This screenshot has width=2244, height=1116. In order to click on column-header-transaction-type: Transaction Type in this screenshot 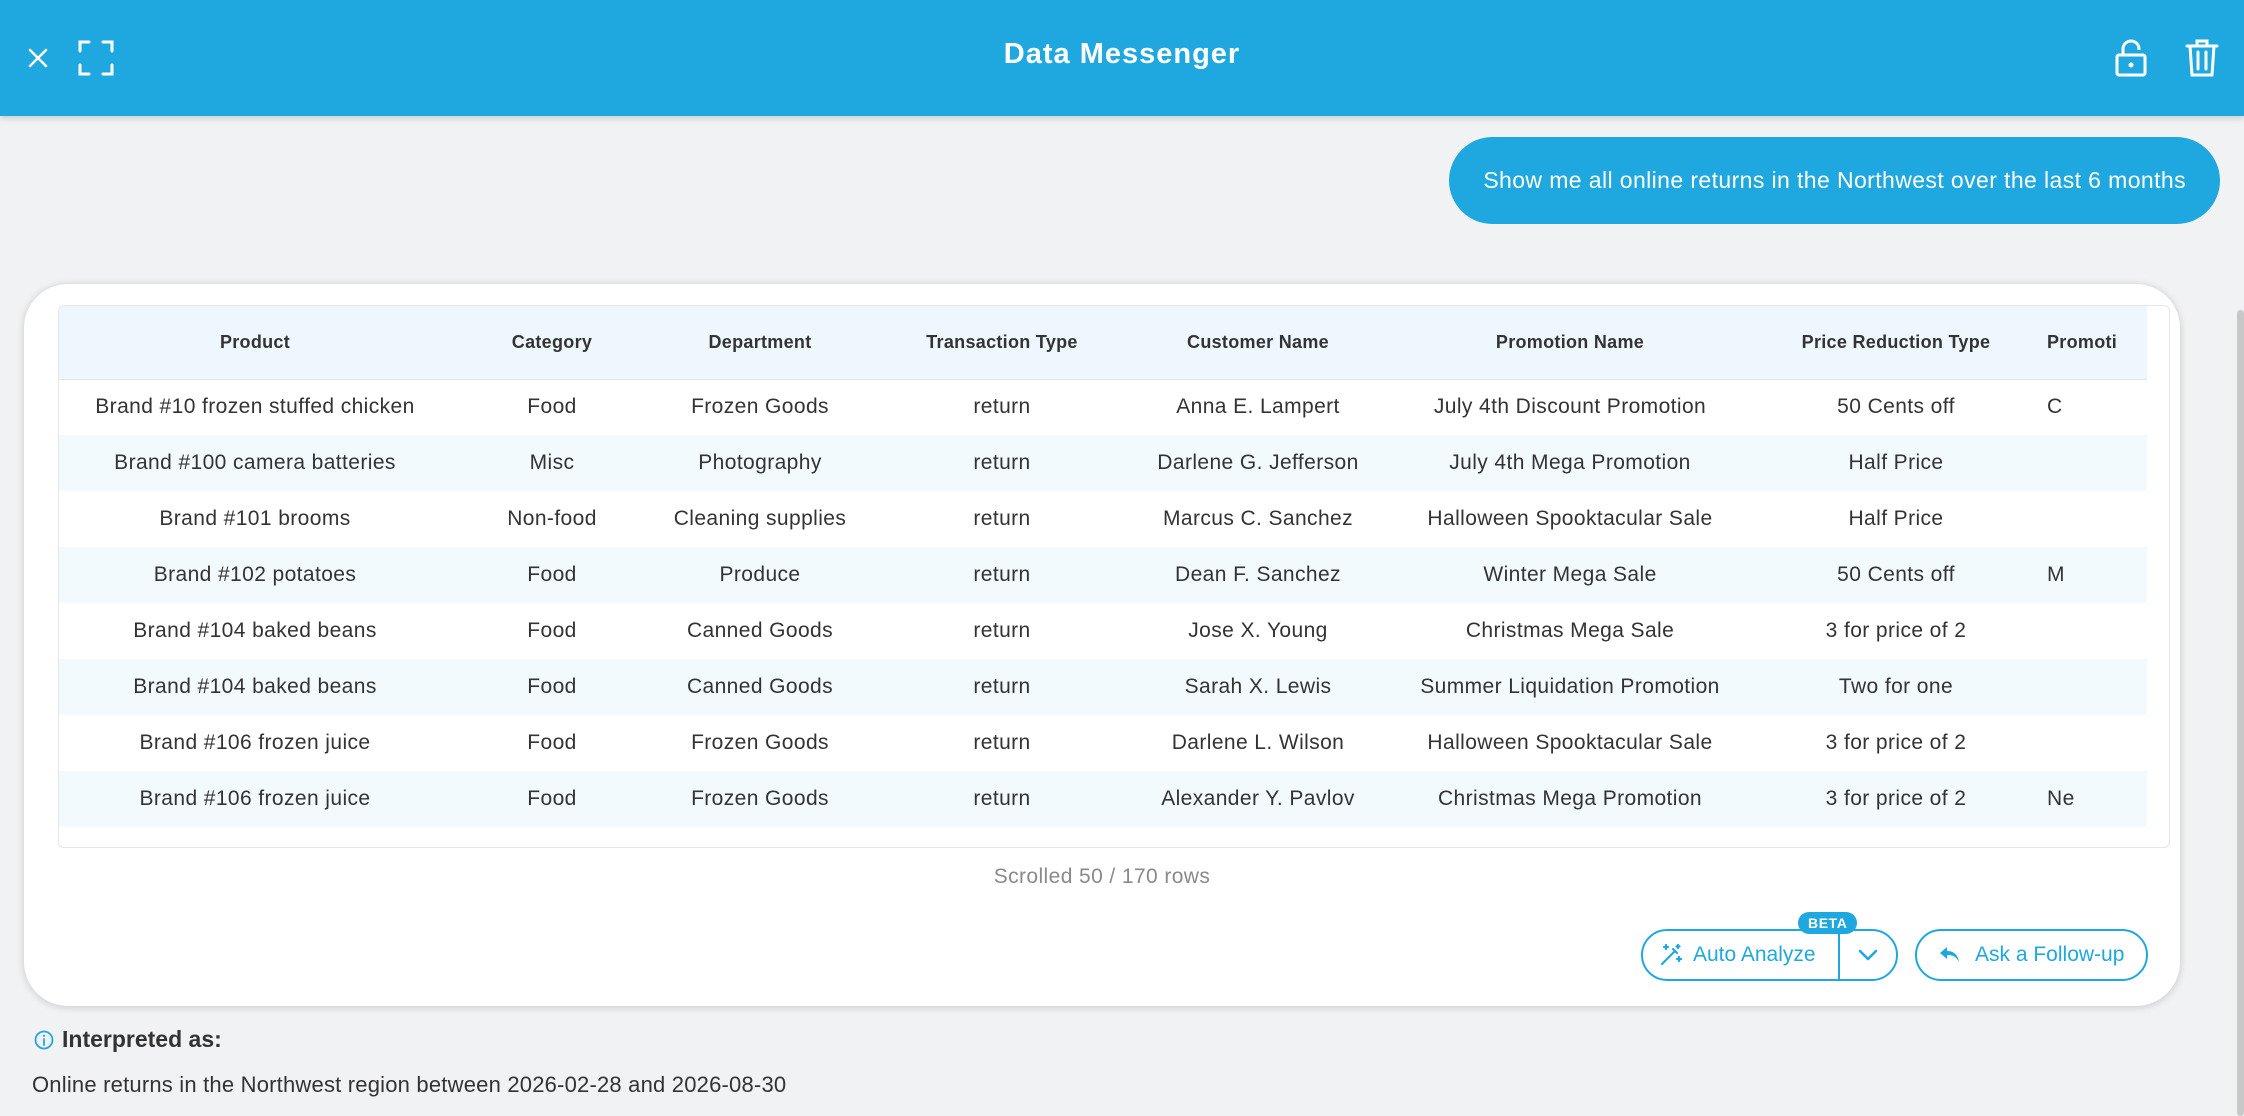, I will do `click(1002, 343)`.